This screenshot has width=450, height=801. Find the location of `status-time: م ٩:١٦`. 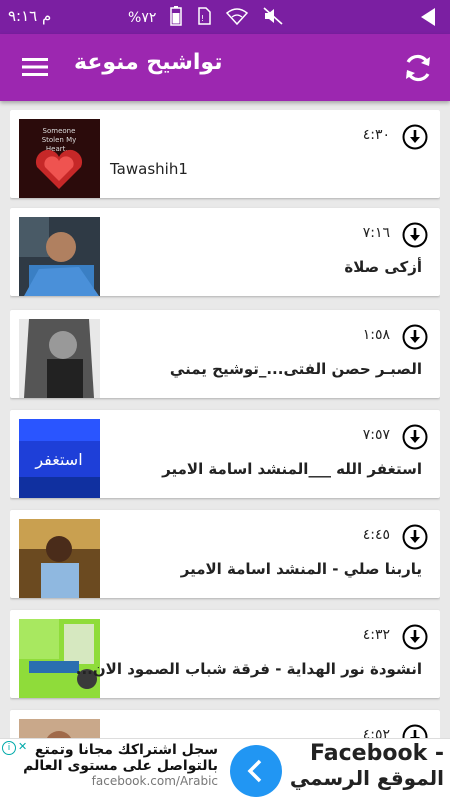

status-time: م ٩:١٦ is located at coordinates (30, 16).